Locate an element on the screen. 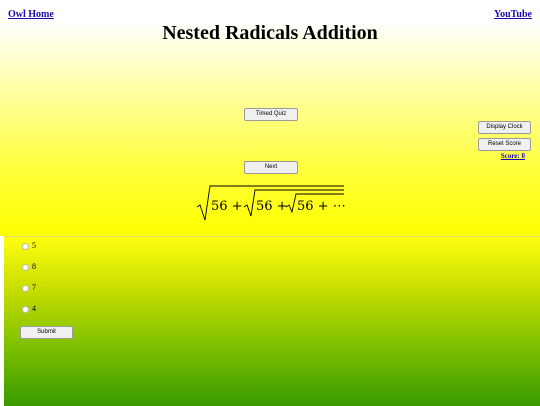 This screenshot has height=406, width=540. youtube-link: YouTube is located at coordinates (513, 14).